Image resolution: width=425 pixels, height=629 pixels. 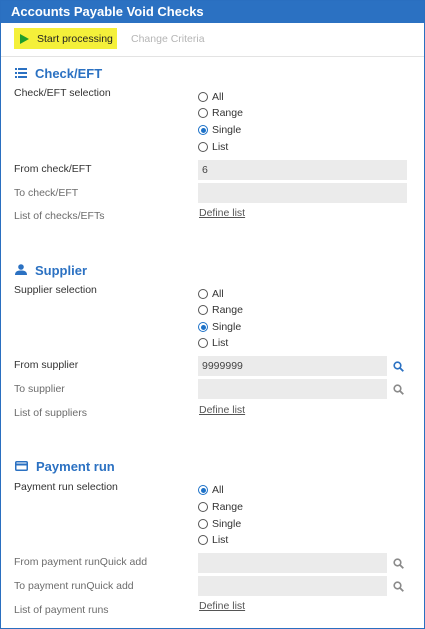 What do you see at coordinates (39, 389) in the screenshot?
I see `to-supplier-label: To supplier` at bounding box center [39, 389].